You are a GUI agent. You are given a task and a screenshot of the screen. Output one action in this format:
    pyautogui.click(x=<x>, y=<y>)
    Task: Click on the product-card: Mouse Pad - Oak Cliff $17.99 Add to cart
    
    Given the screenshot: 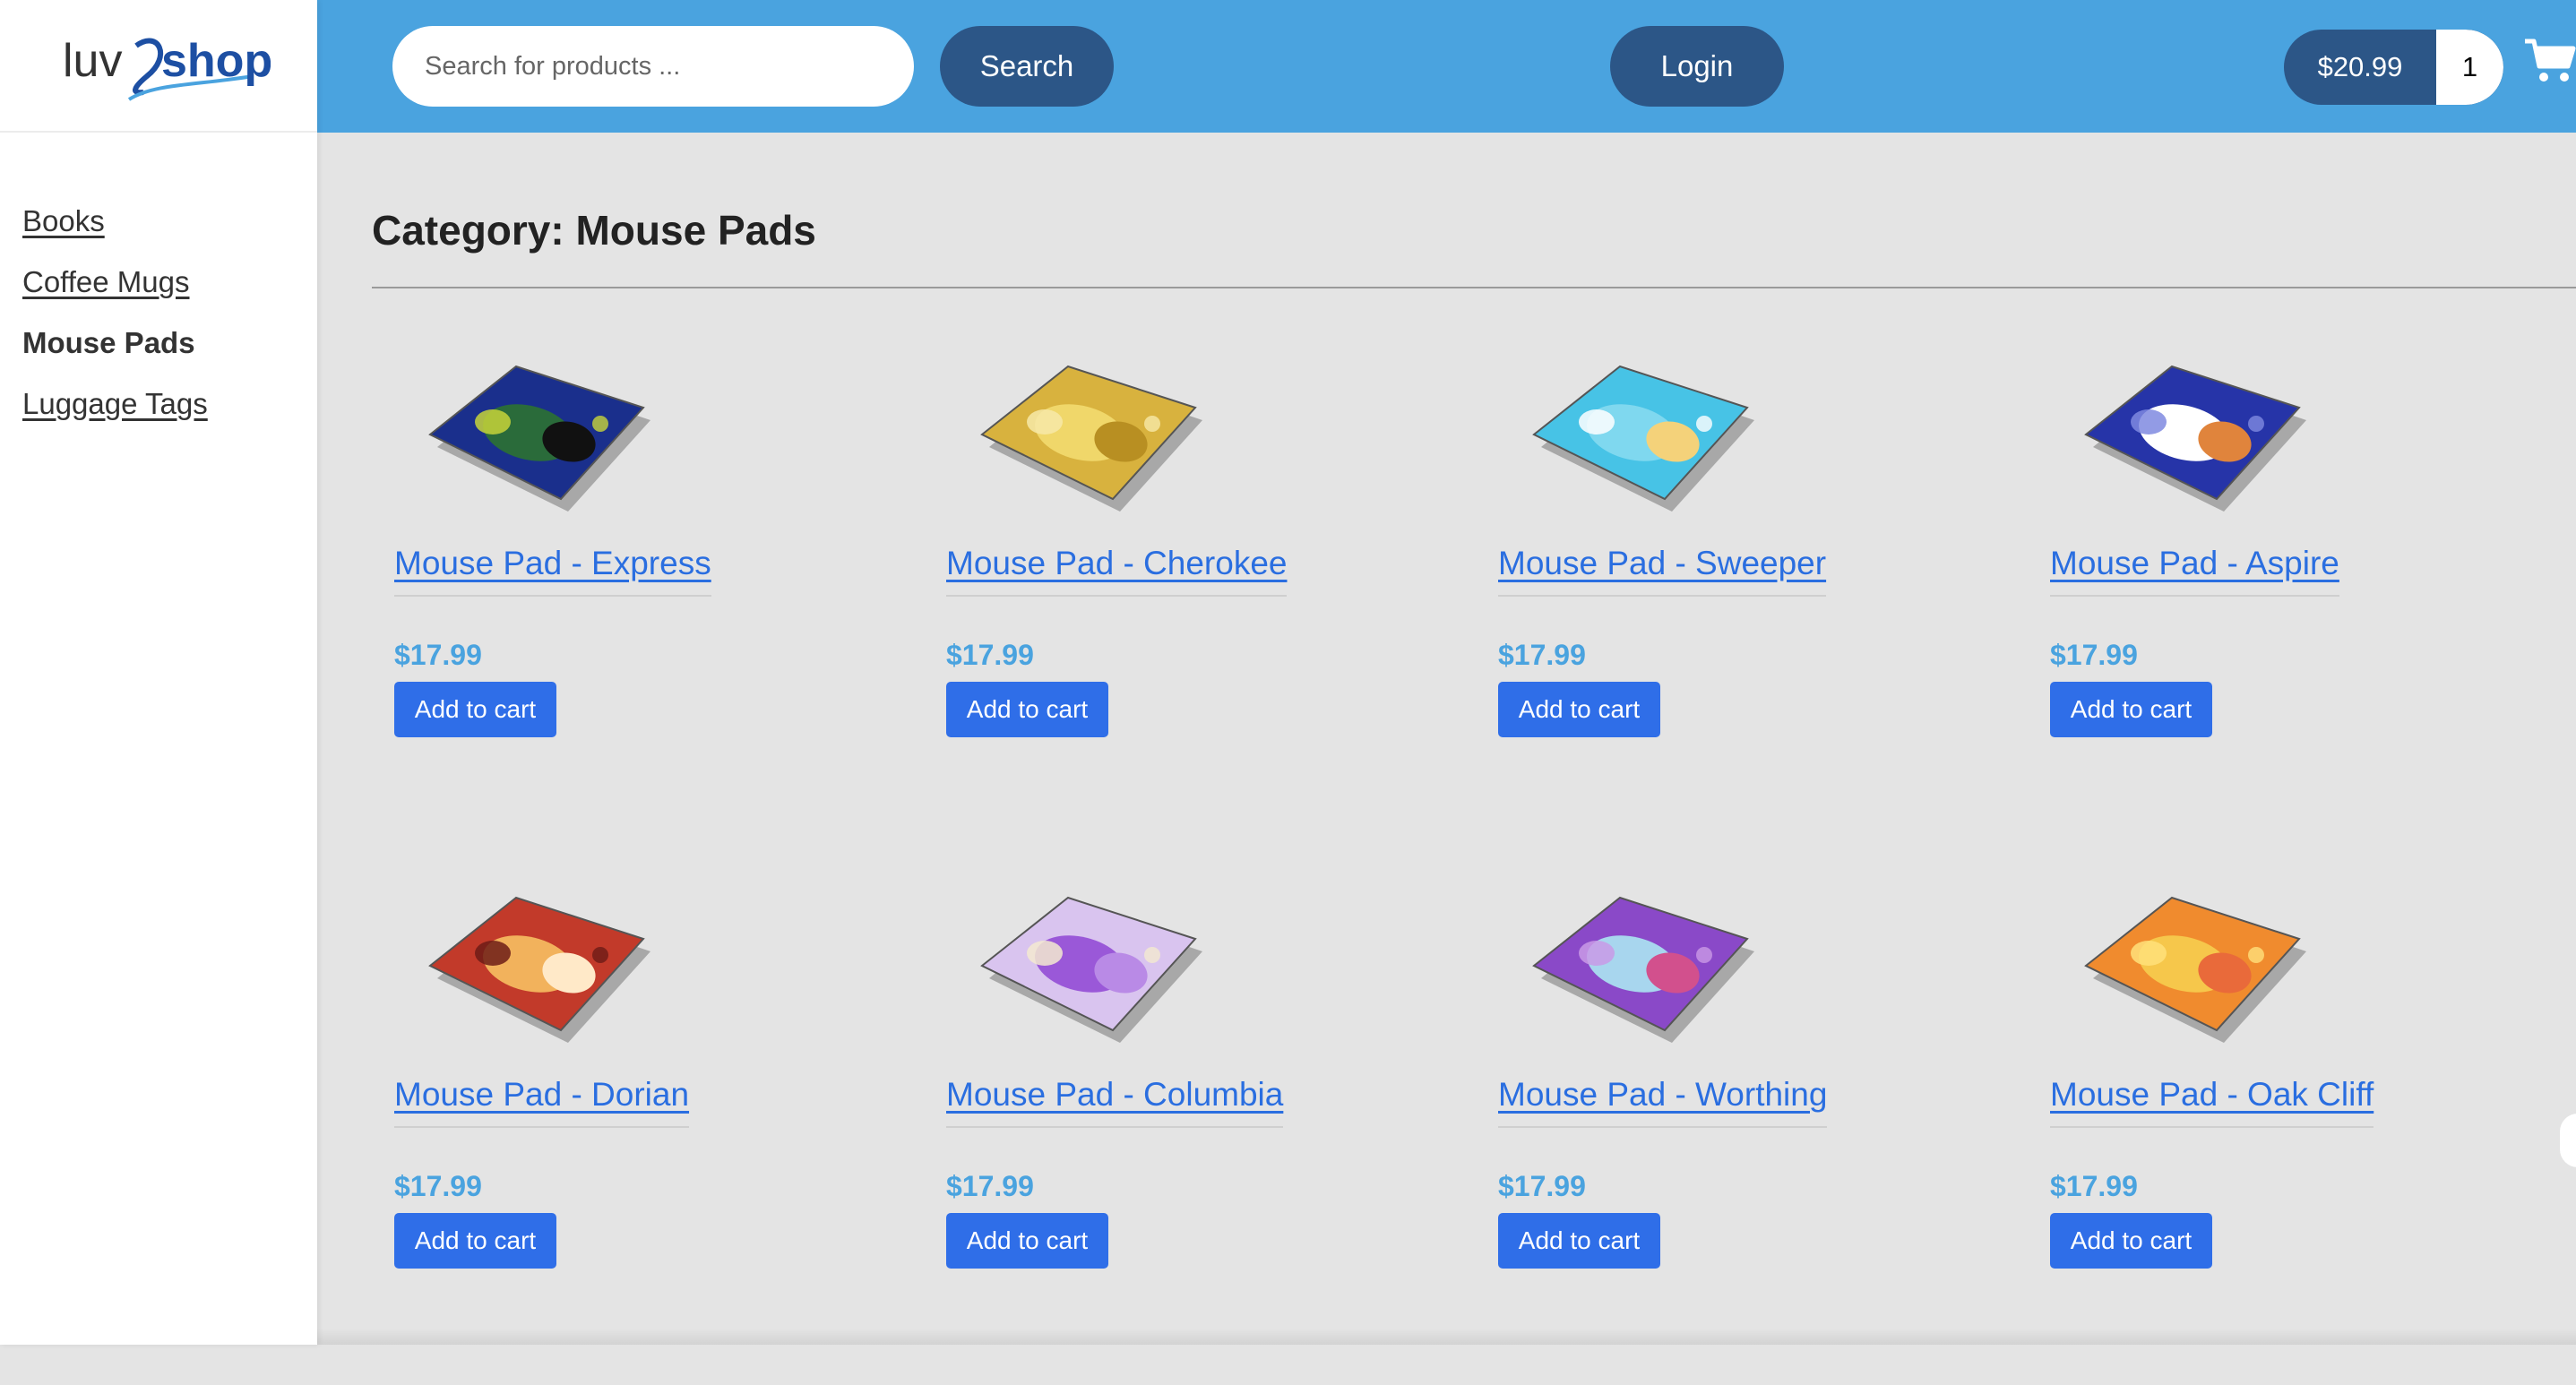 What is the action you would take?
    pyautogui.click(x=2283, y=1134)
    